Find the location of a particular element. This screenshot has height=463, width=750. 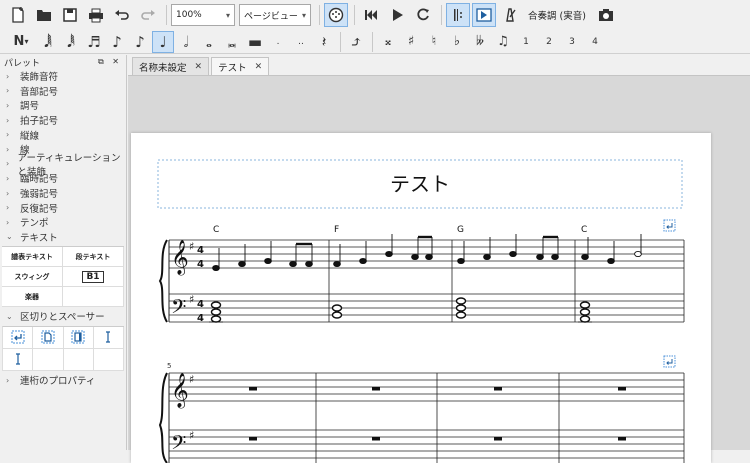

palette-item-label: 連桁のプロパティ is located at coordinates (58, 382).